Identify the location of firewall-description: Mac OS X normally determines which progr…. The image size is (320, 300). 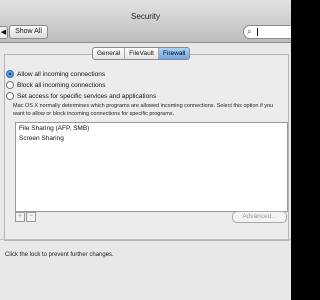
(143, 110).